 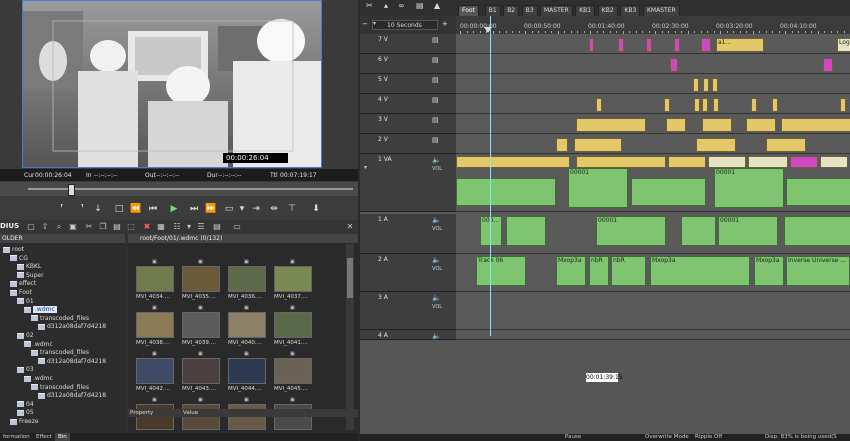 What do you see at coordinates (628, 271) in the screenshot?
I see `audio-clip: nbR` at bounding box center [628, 271].